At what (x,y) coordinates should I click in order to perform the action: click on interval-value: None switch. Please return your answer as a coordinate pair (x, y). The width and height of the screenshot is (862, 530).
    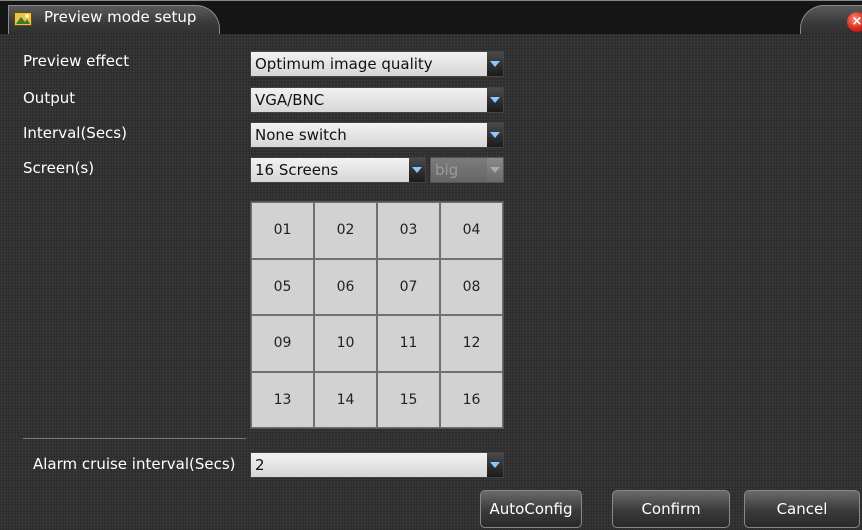
    Looking at the image, I should click on (301, 135).